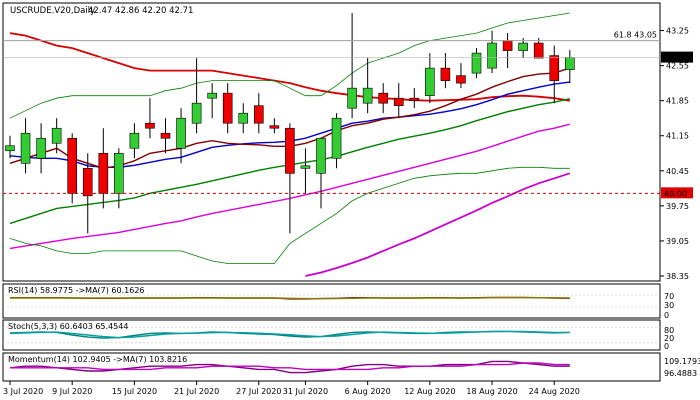 The height and width of the screenshot is (400, 700). I want to click on y-tick-label: 39.75, so click(677, 206).